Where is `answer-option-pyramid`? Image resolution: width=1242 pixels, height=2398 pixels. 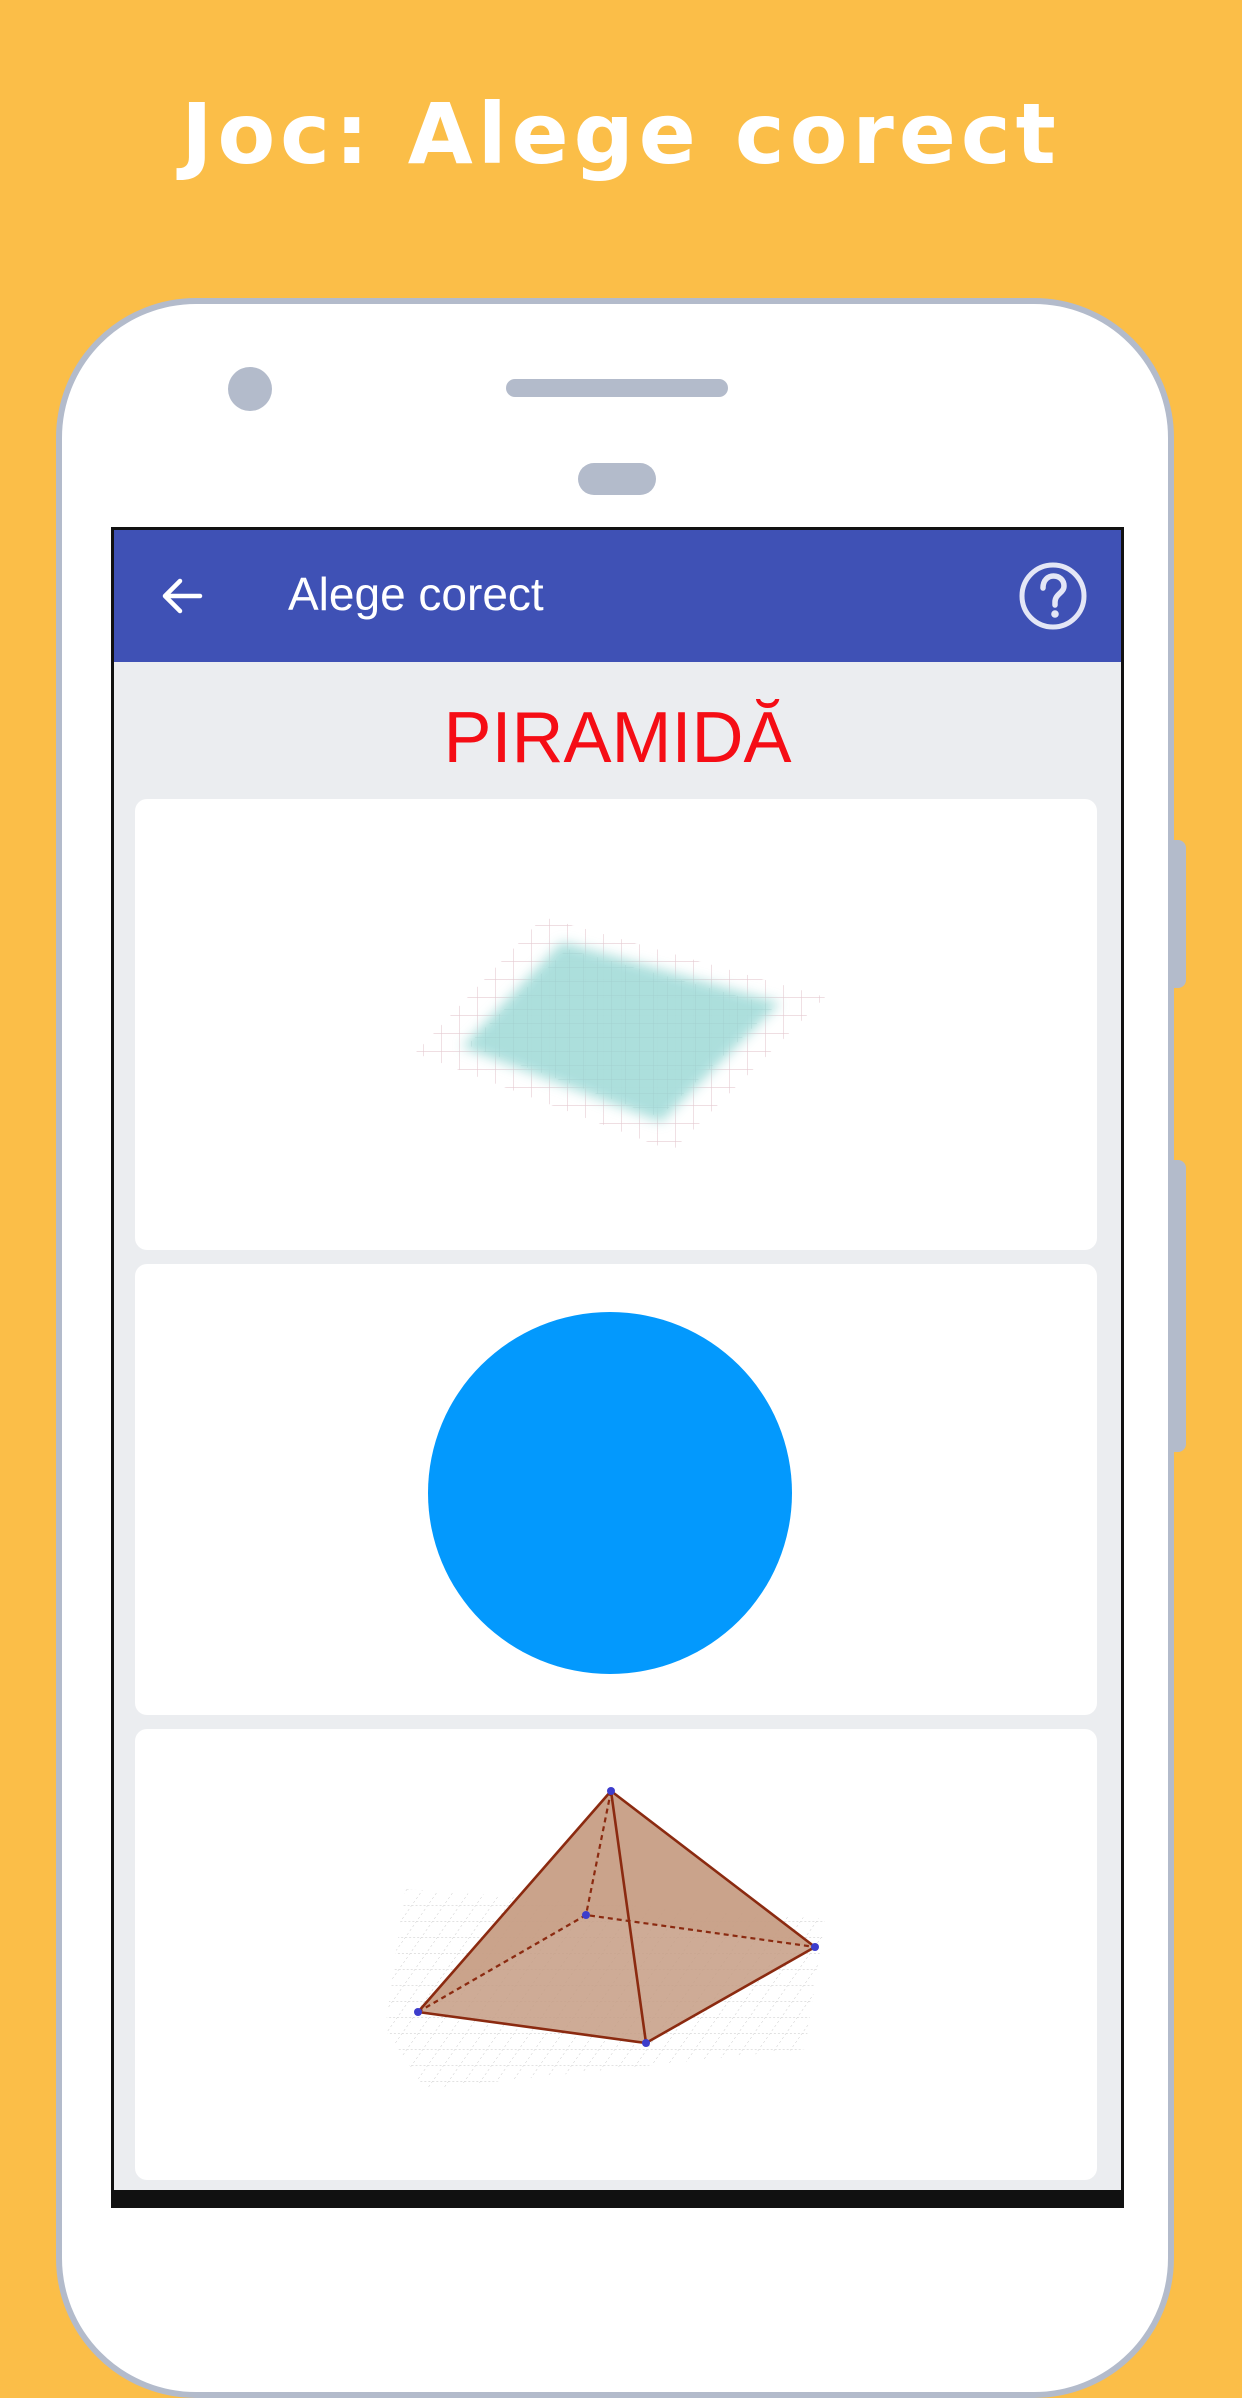
answer-option-pyramid is located at coordinates (616, 1954).